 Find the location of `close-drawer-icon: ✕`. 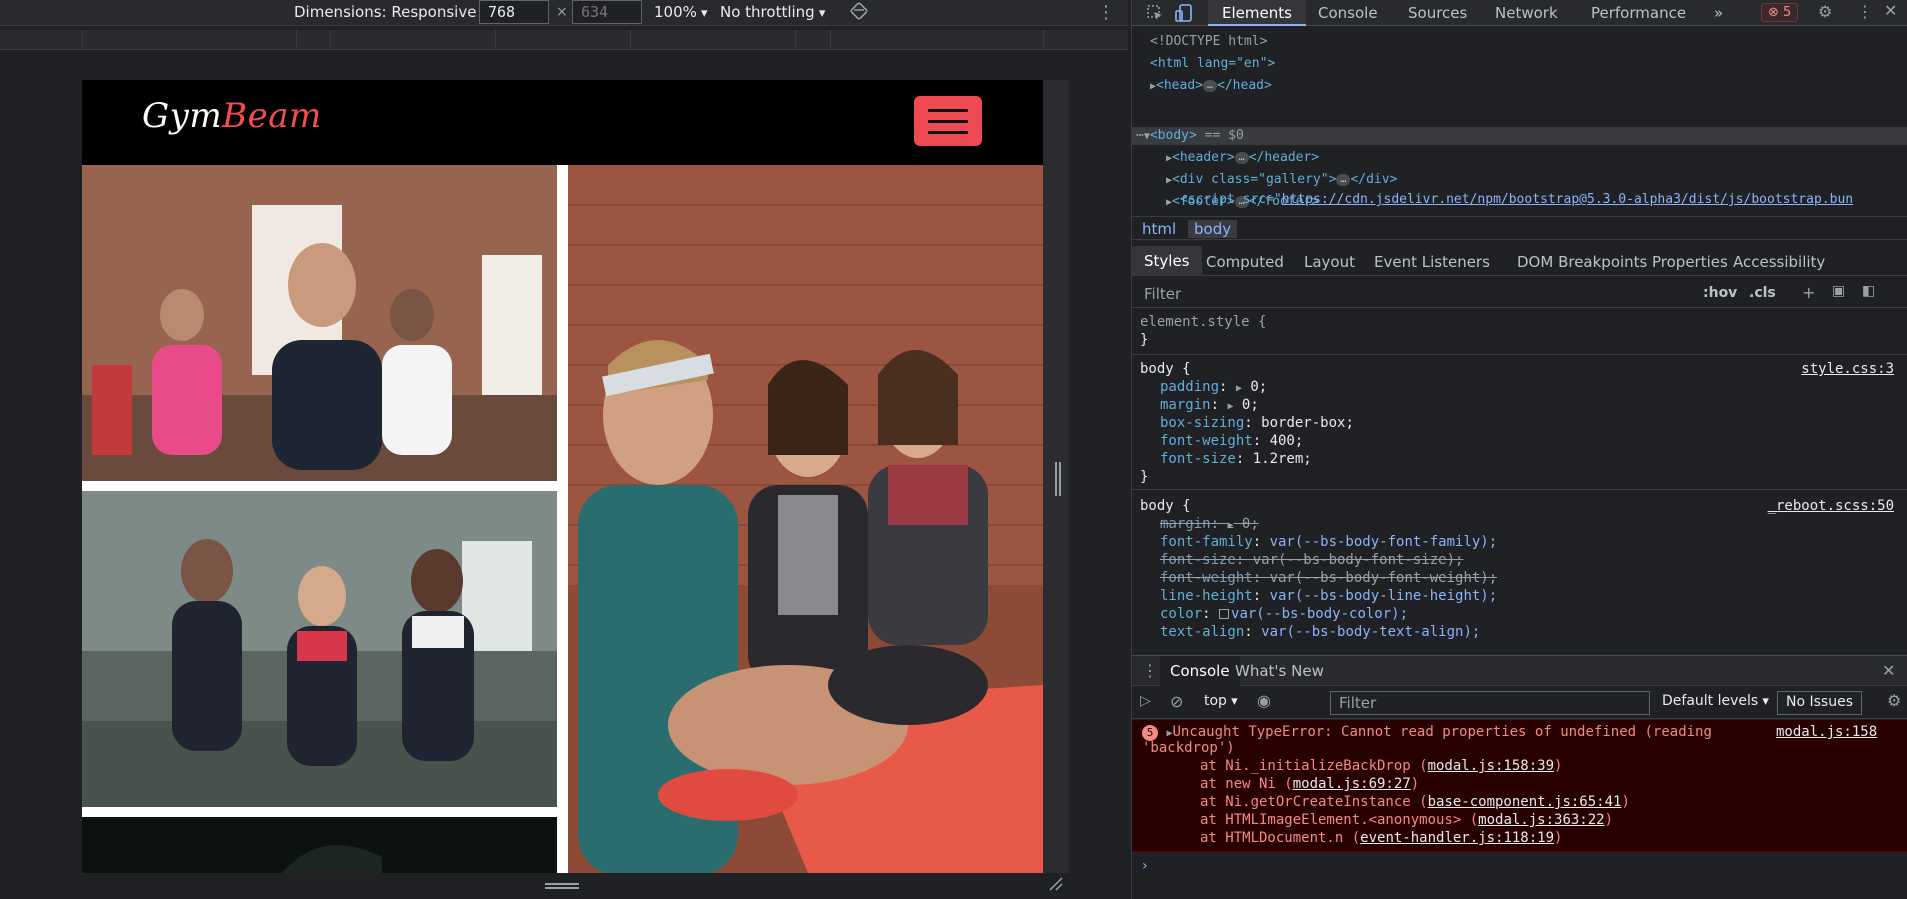

close-drawer-icon: ✕ is located at coordinates (1888, 670).